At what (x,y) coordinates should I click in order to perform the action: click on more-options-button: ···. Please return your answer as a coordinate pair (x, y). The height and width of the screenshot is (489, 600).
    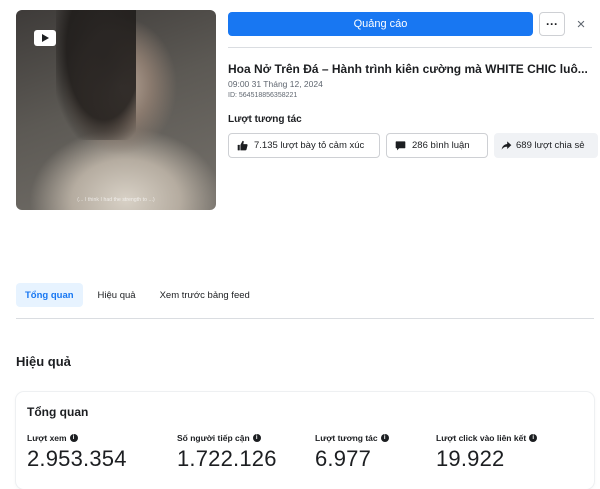
    Looking at the image, I should click on (552, 24).